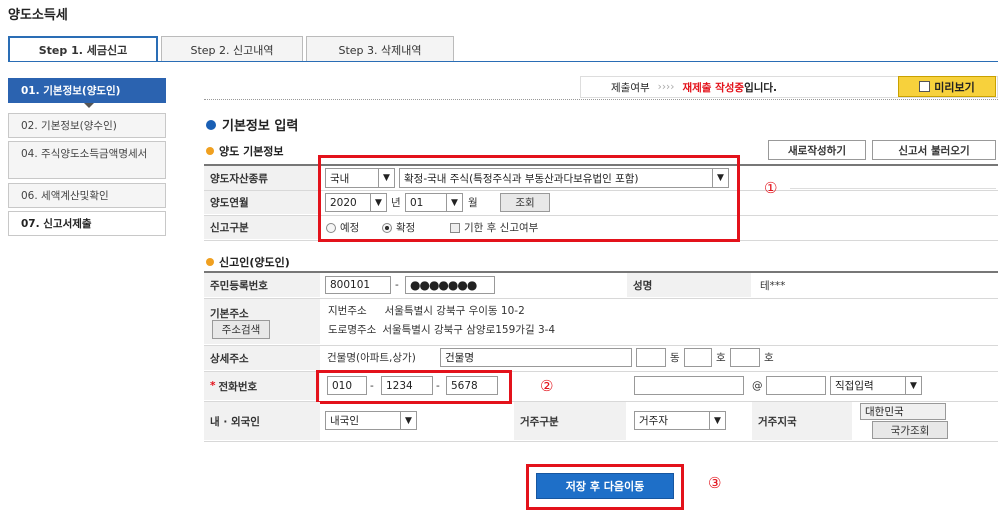  I want to click on transfer-date-label: 양도연월, so click(262, 202).